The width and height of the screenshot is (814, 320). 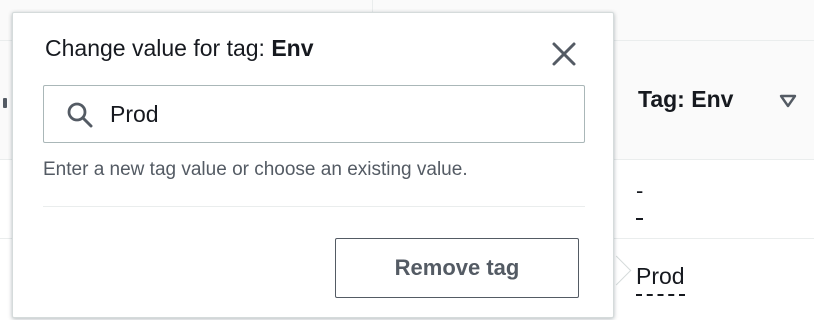 What do you see at coordinates (660, 279) in the screenshot?
I see `table-cell-prod-value: Prod` at bounding box center [660, 279].